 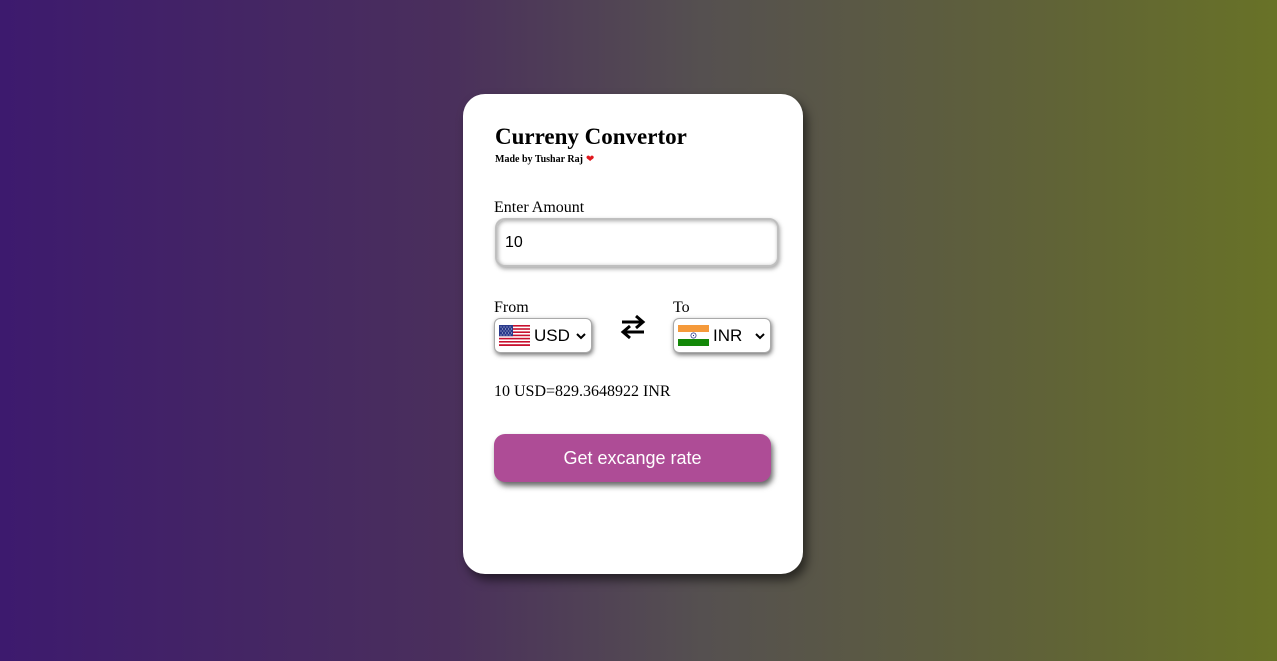 I want to click on from-currency-select: USD, so click(x=543, y=335).